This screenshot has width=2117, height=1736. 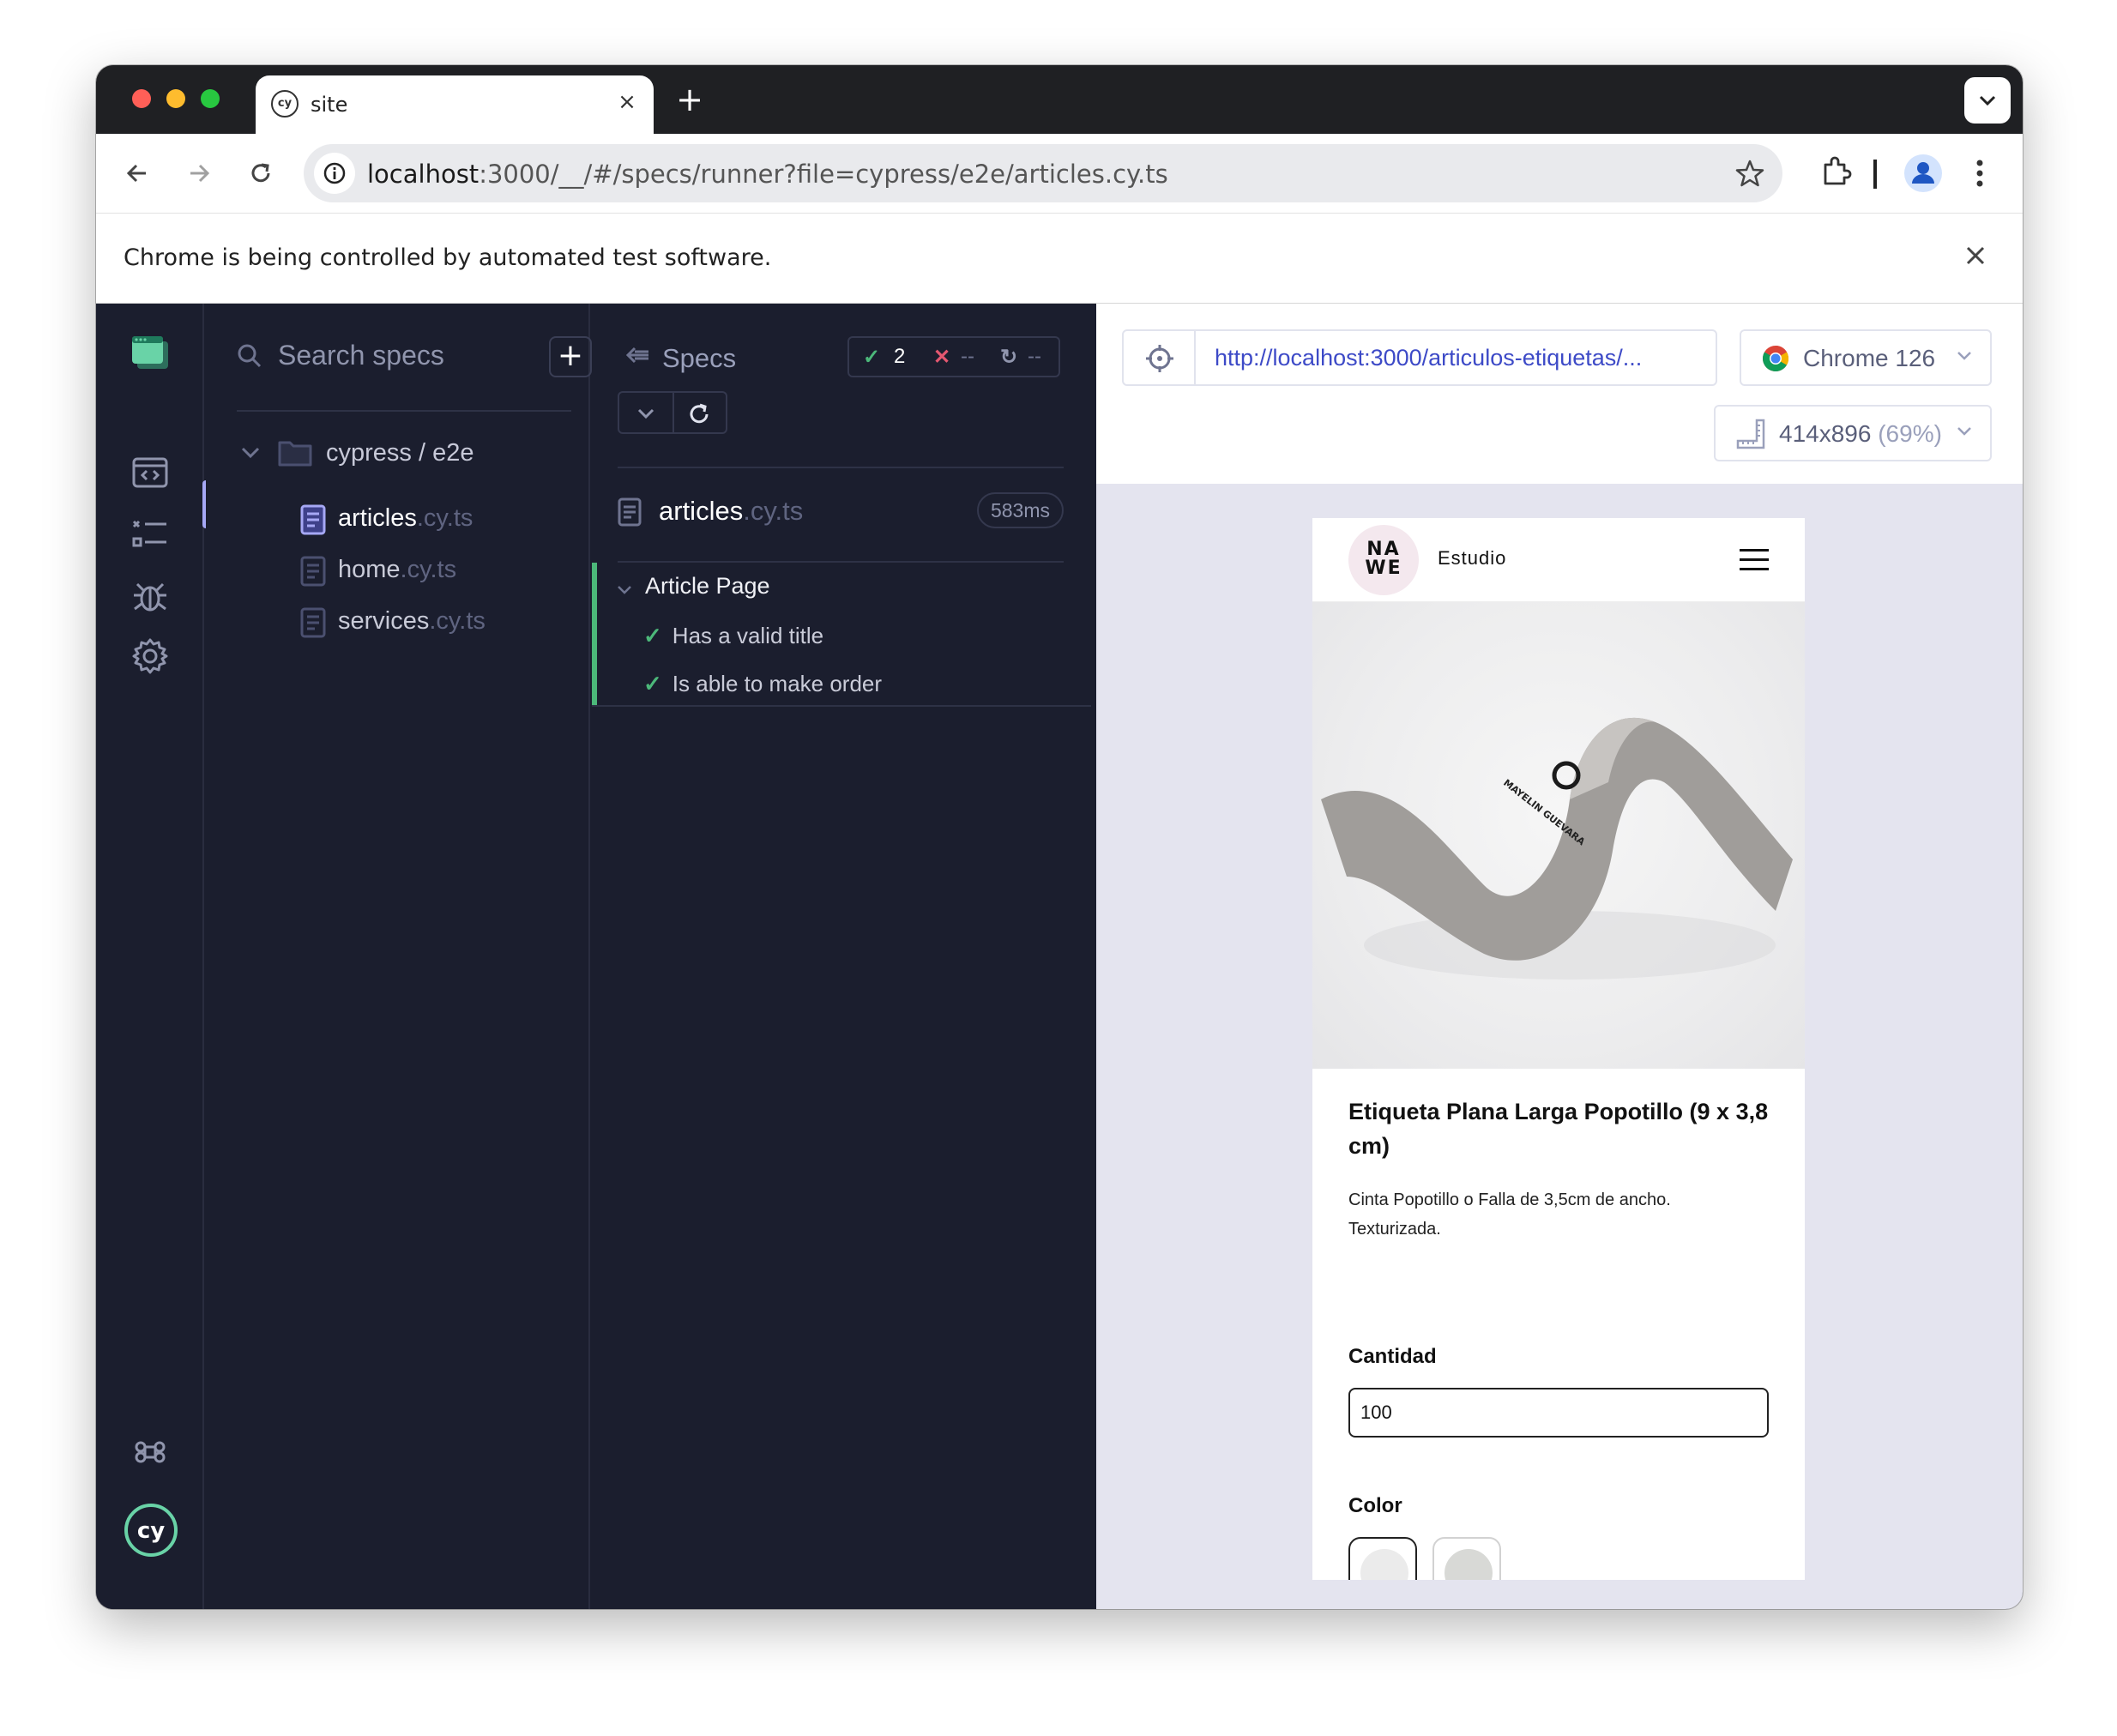 I want to click on folder-icon, so click(x=295, y=454).